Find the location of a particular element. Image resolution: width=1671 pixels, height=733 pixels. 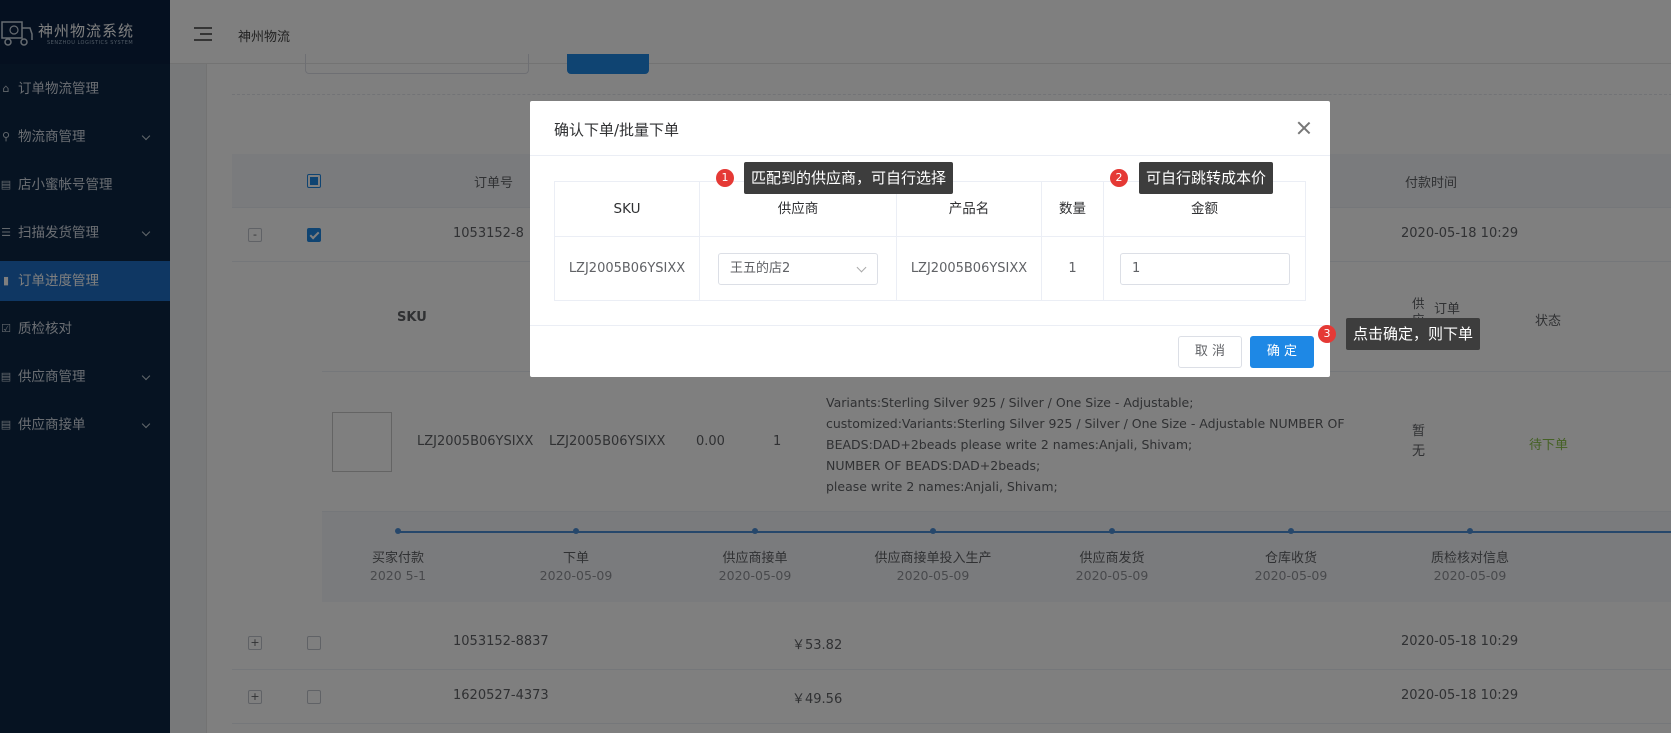

tip-badge: 2 is located at coordinates (1119, 178).